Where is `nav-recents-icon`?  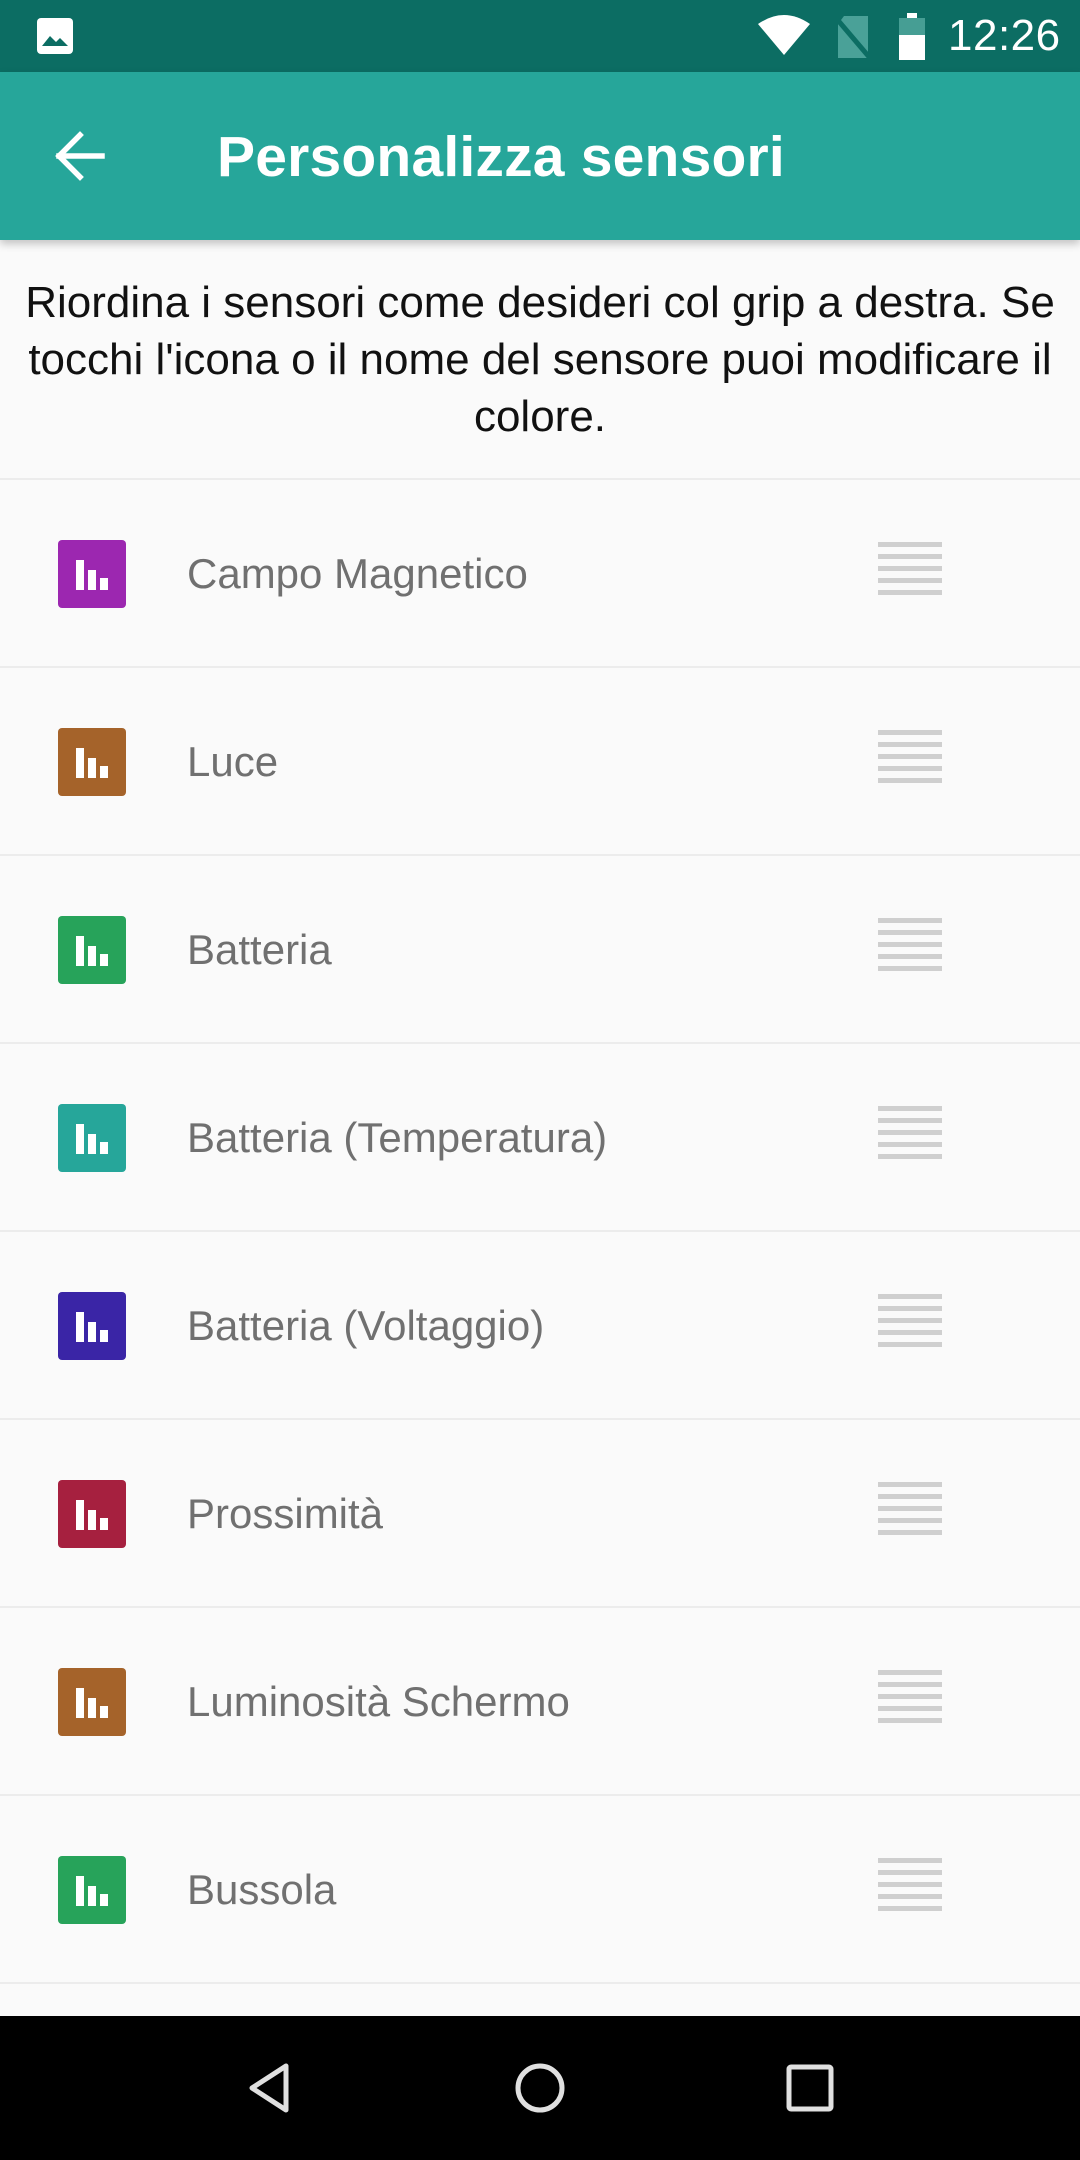
nav-recents-icon is located at coordinates (810, 2088).